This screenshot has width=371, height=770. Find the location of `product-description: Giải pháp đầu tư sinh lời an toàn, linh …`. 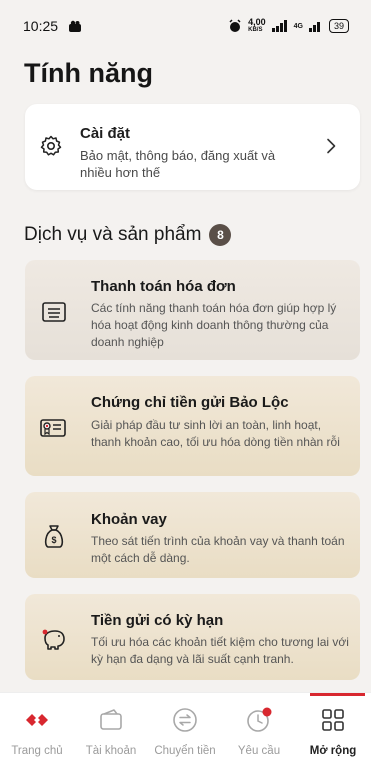

product-description: Giải pháp đầu tư sinh lời an toàn, linh … is located at coordinates (215, 433).